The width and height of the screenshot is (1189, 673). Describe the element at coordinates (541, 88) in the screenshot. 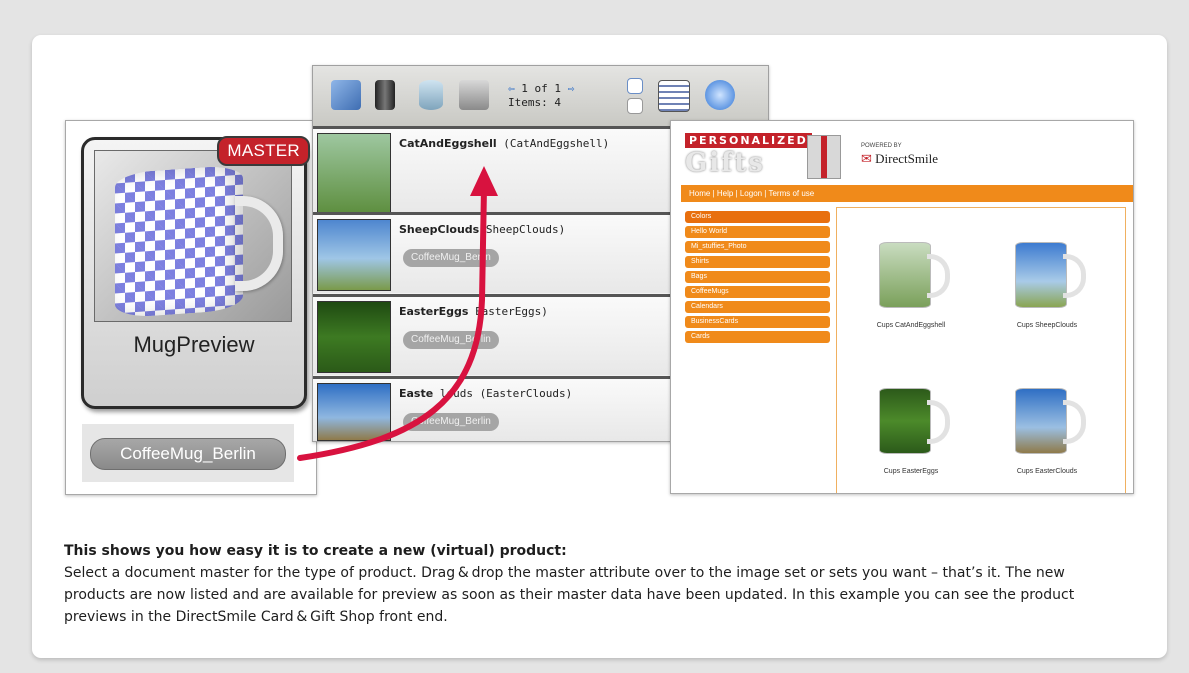

I see `page-indicator: 1 of 1` at that location.